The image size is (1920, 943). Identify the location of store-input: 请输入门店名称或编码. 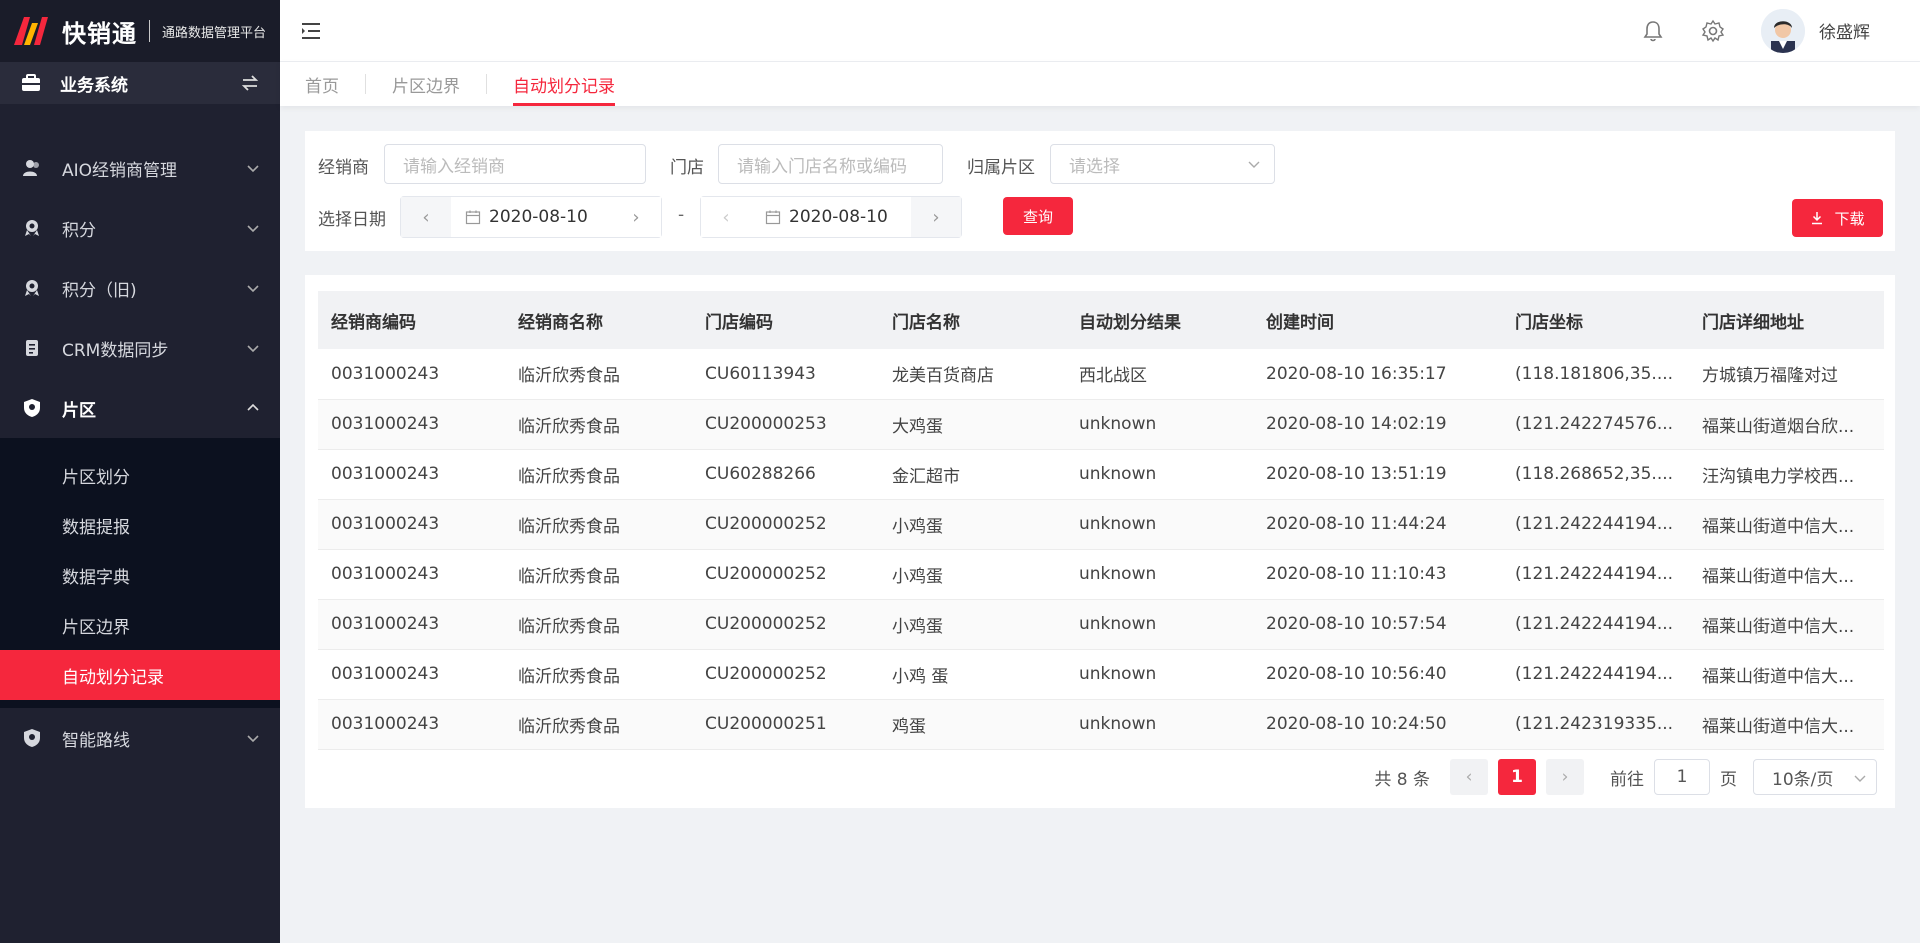
(830, 164).